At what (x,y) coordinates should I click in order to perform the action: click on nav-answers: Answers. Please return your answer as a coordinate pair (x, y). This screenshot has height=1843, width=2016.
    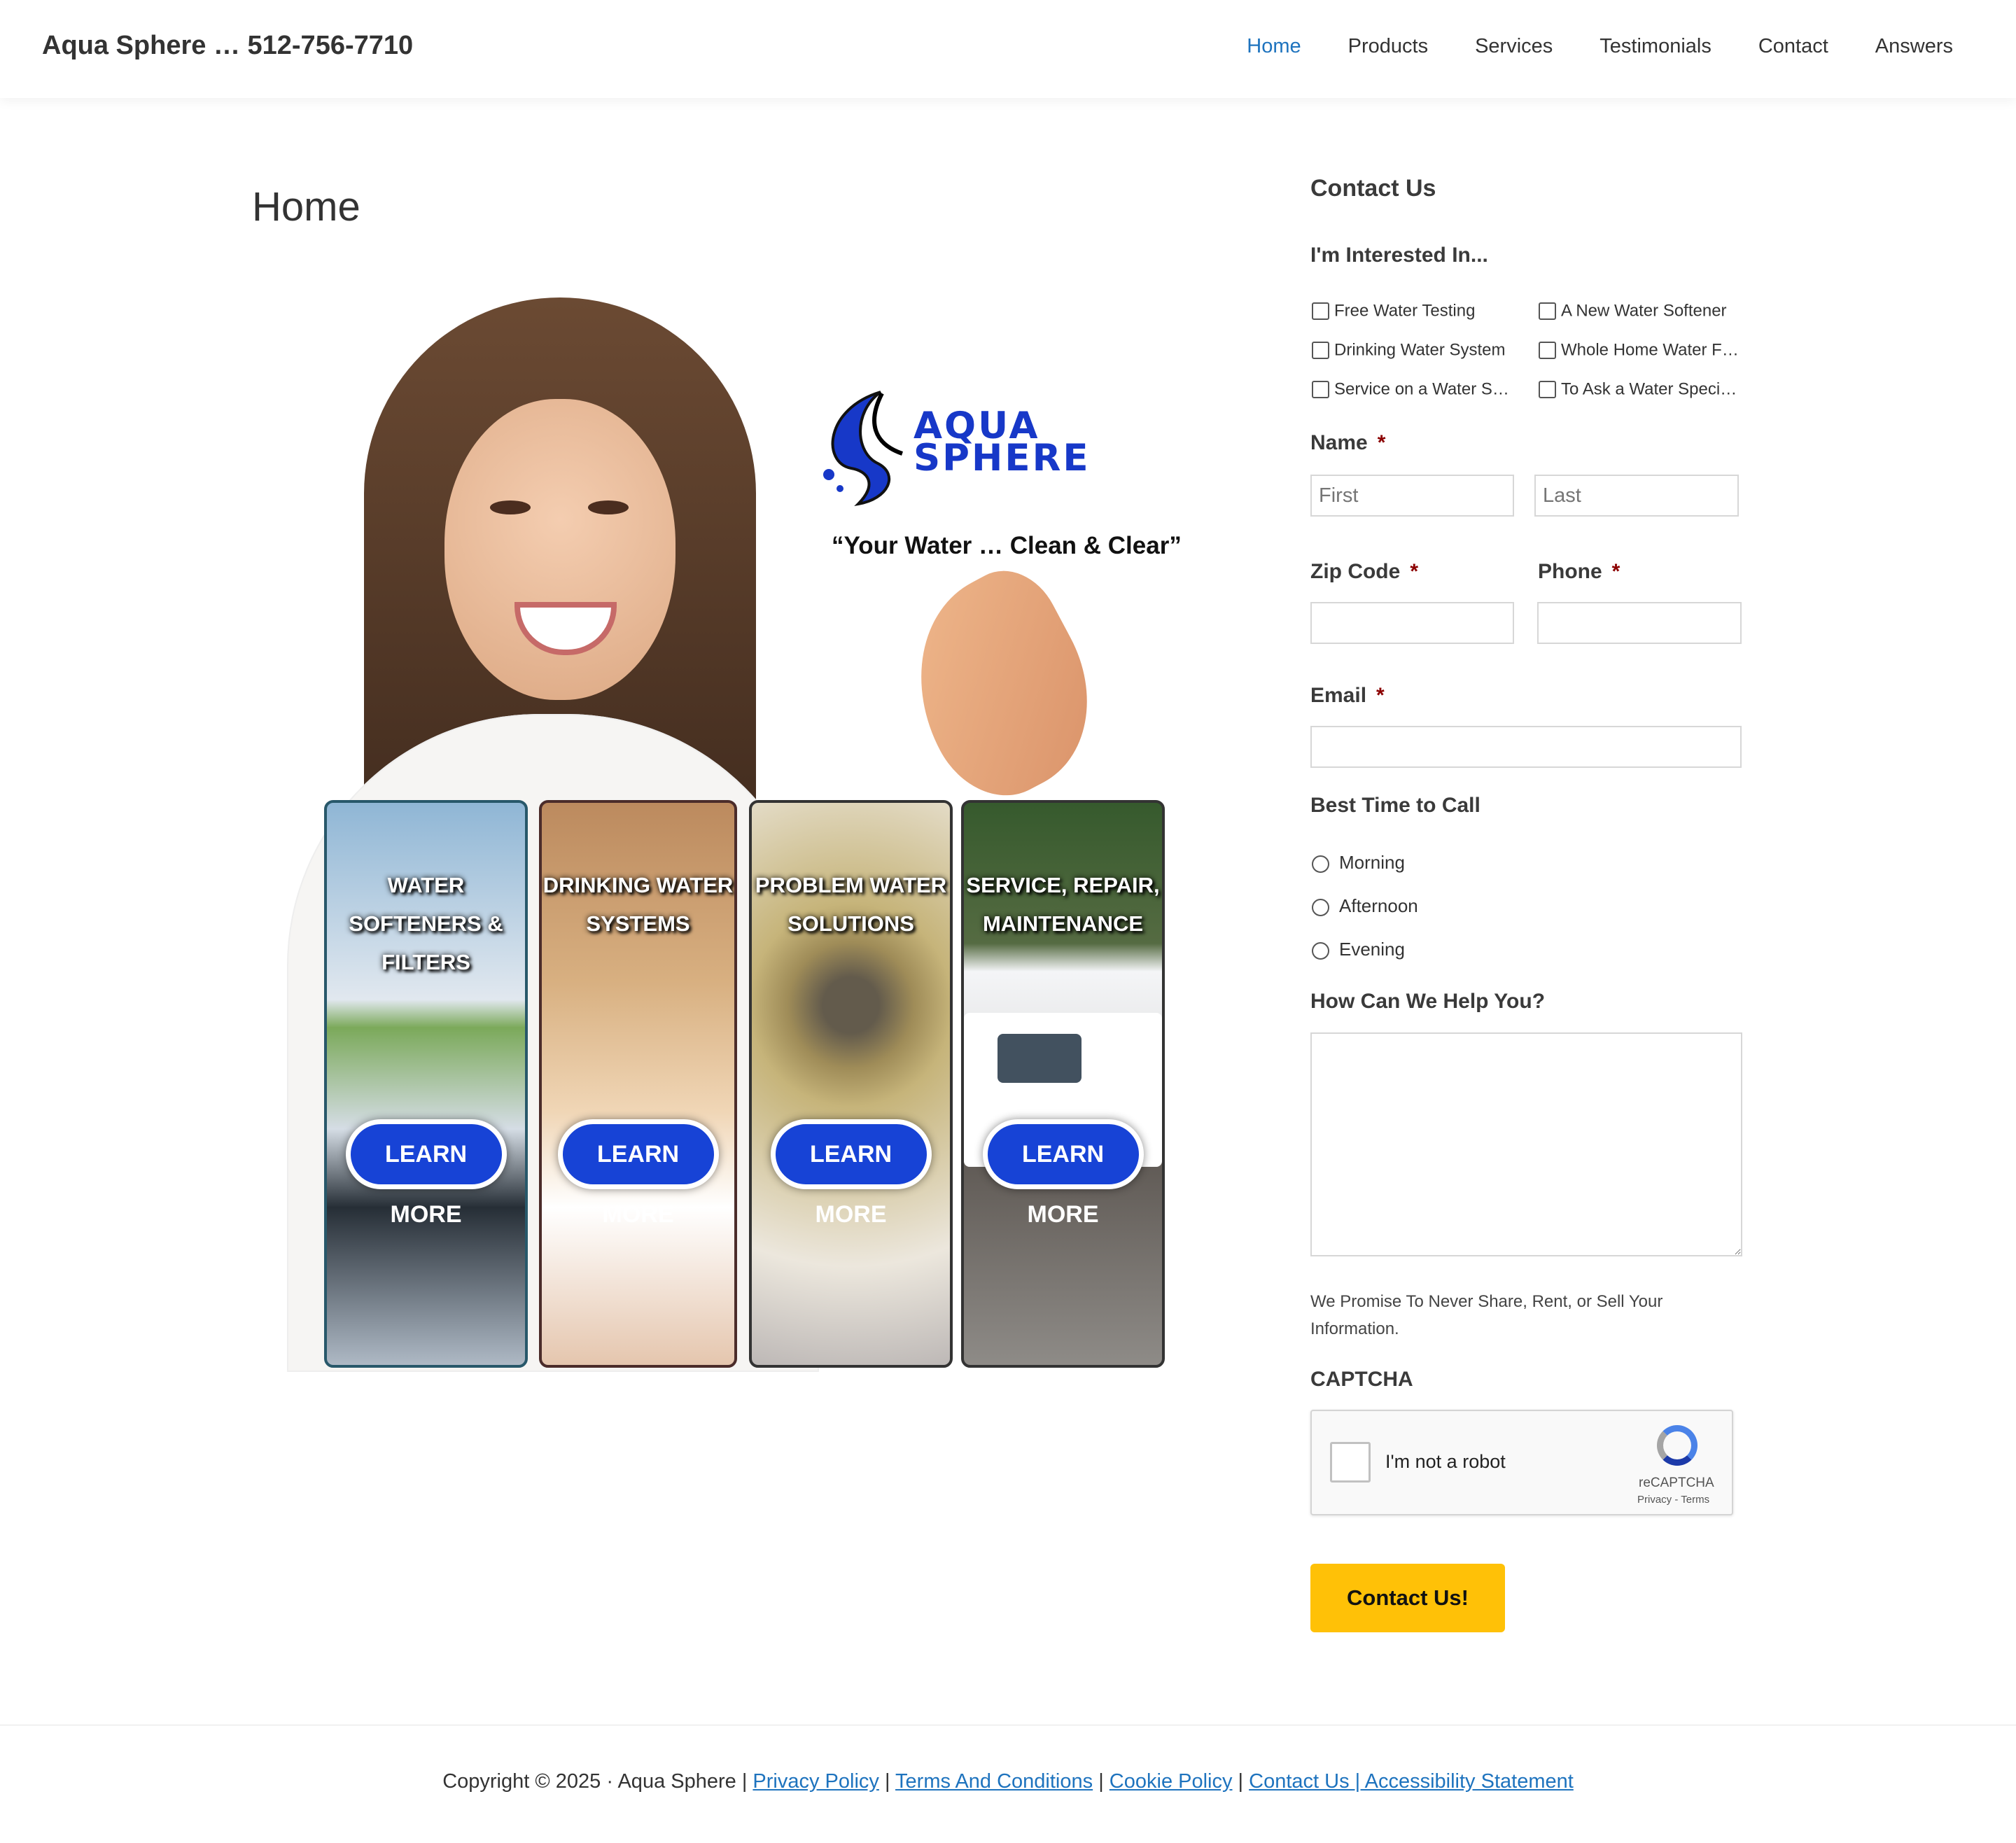
    Looking at the image, I should click on (1914, 46).